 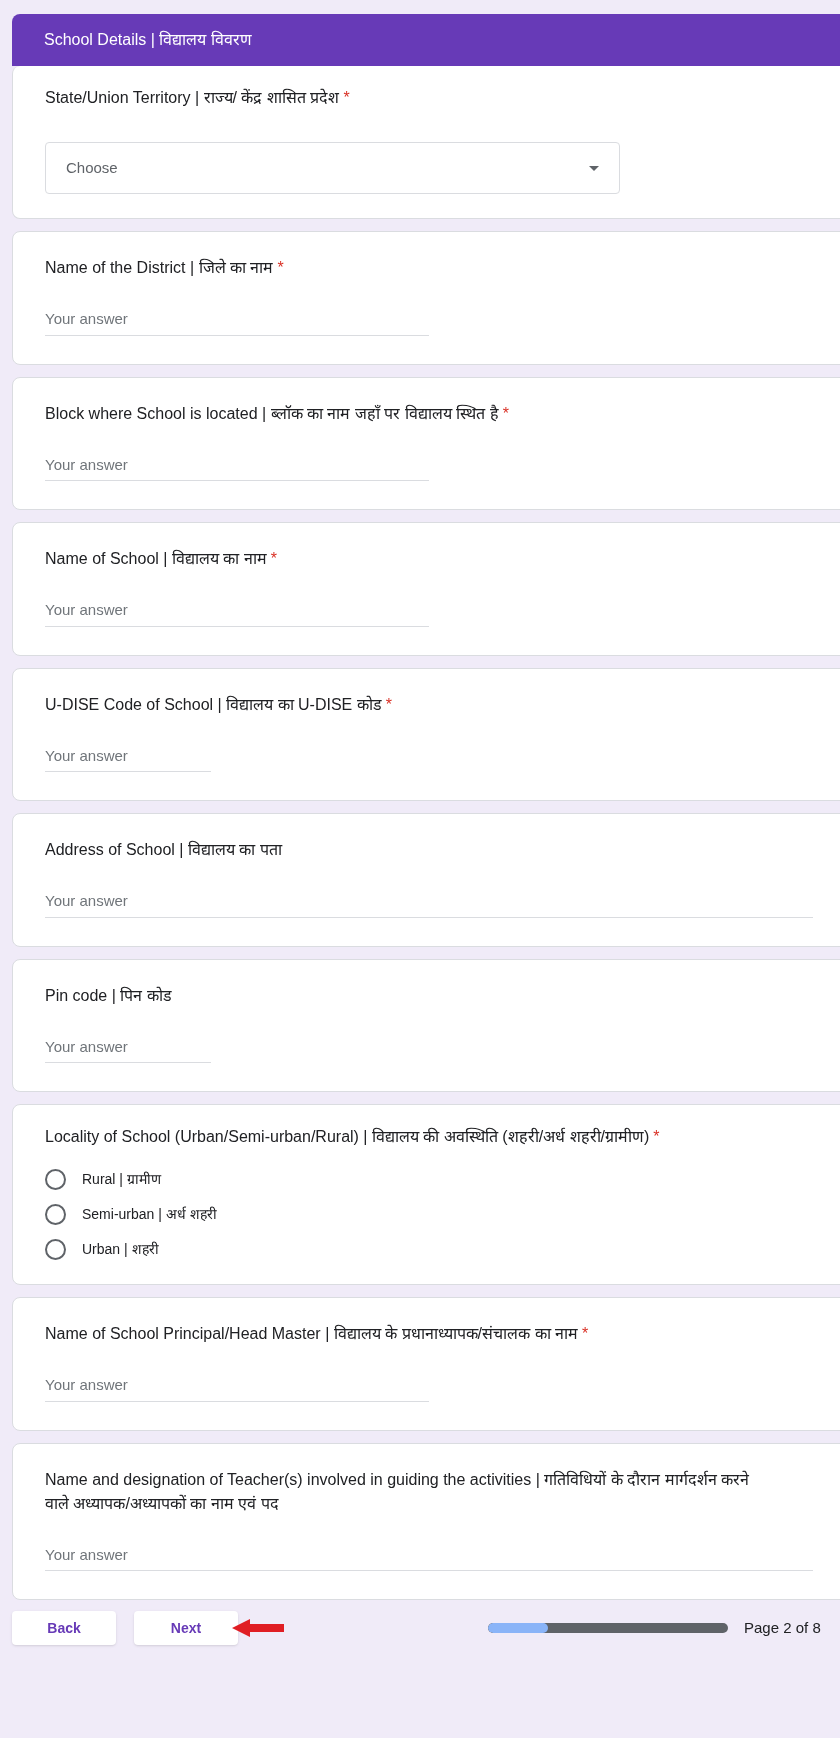 What do you see at coordinates (148, 39) in the screenshot?
I see `section-title: School Details | विद्यालय विवरण` at bounding box center [148, 39].